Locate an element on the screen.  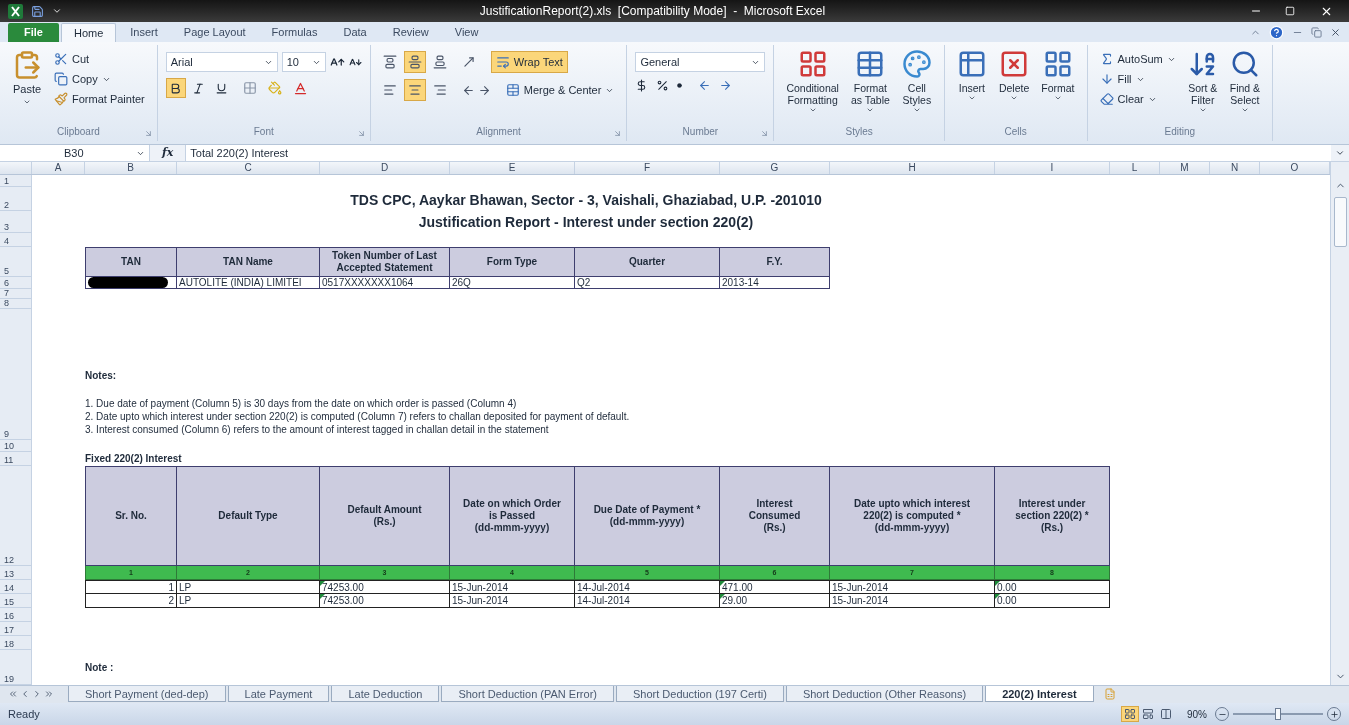
zoom-slider-thumb is located at coordinates (1278, 714).